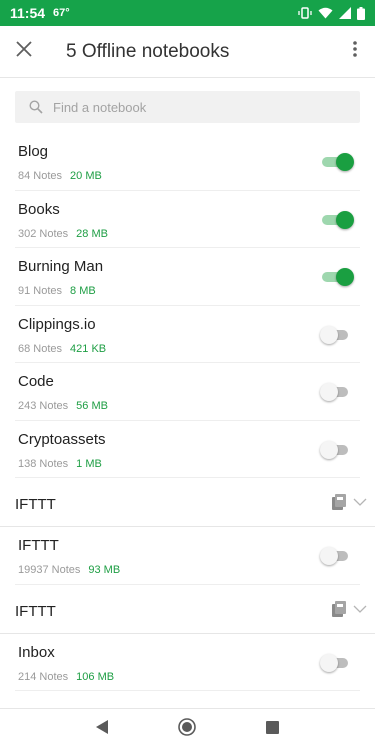  What do you see at coordinates (57, 324) in the screenshot?
I see `notebook-name: Clippings.io` at bounding box center [57, 324].